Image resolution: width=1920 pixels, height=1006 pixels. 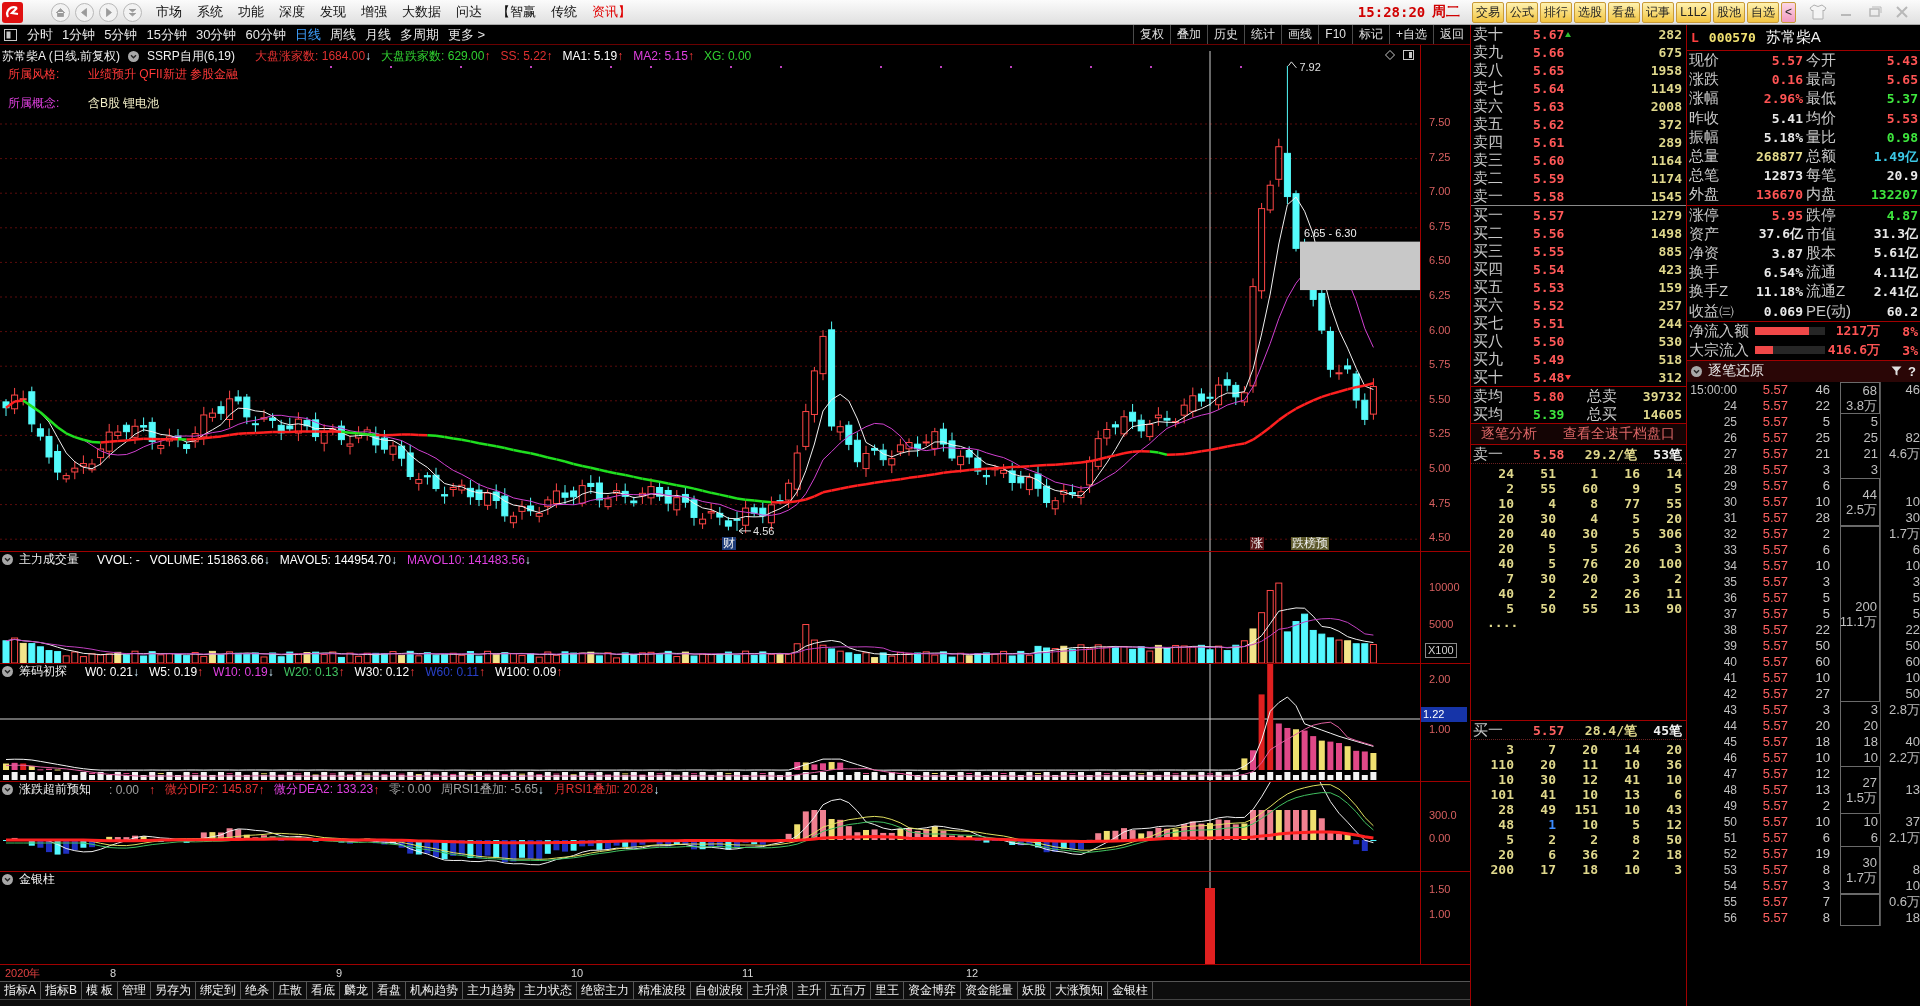 What do you see at coordinates (1505, 824) in the screenshot?
I see `queue-order-volume: 48` at bounding box center [1505, 824].